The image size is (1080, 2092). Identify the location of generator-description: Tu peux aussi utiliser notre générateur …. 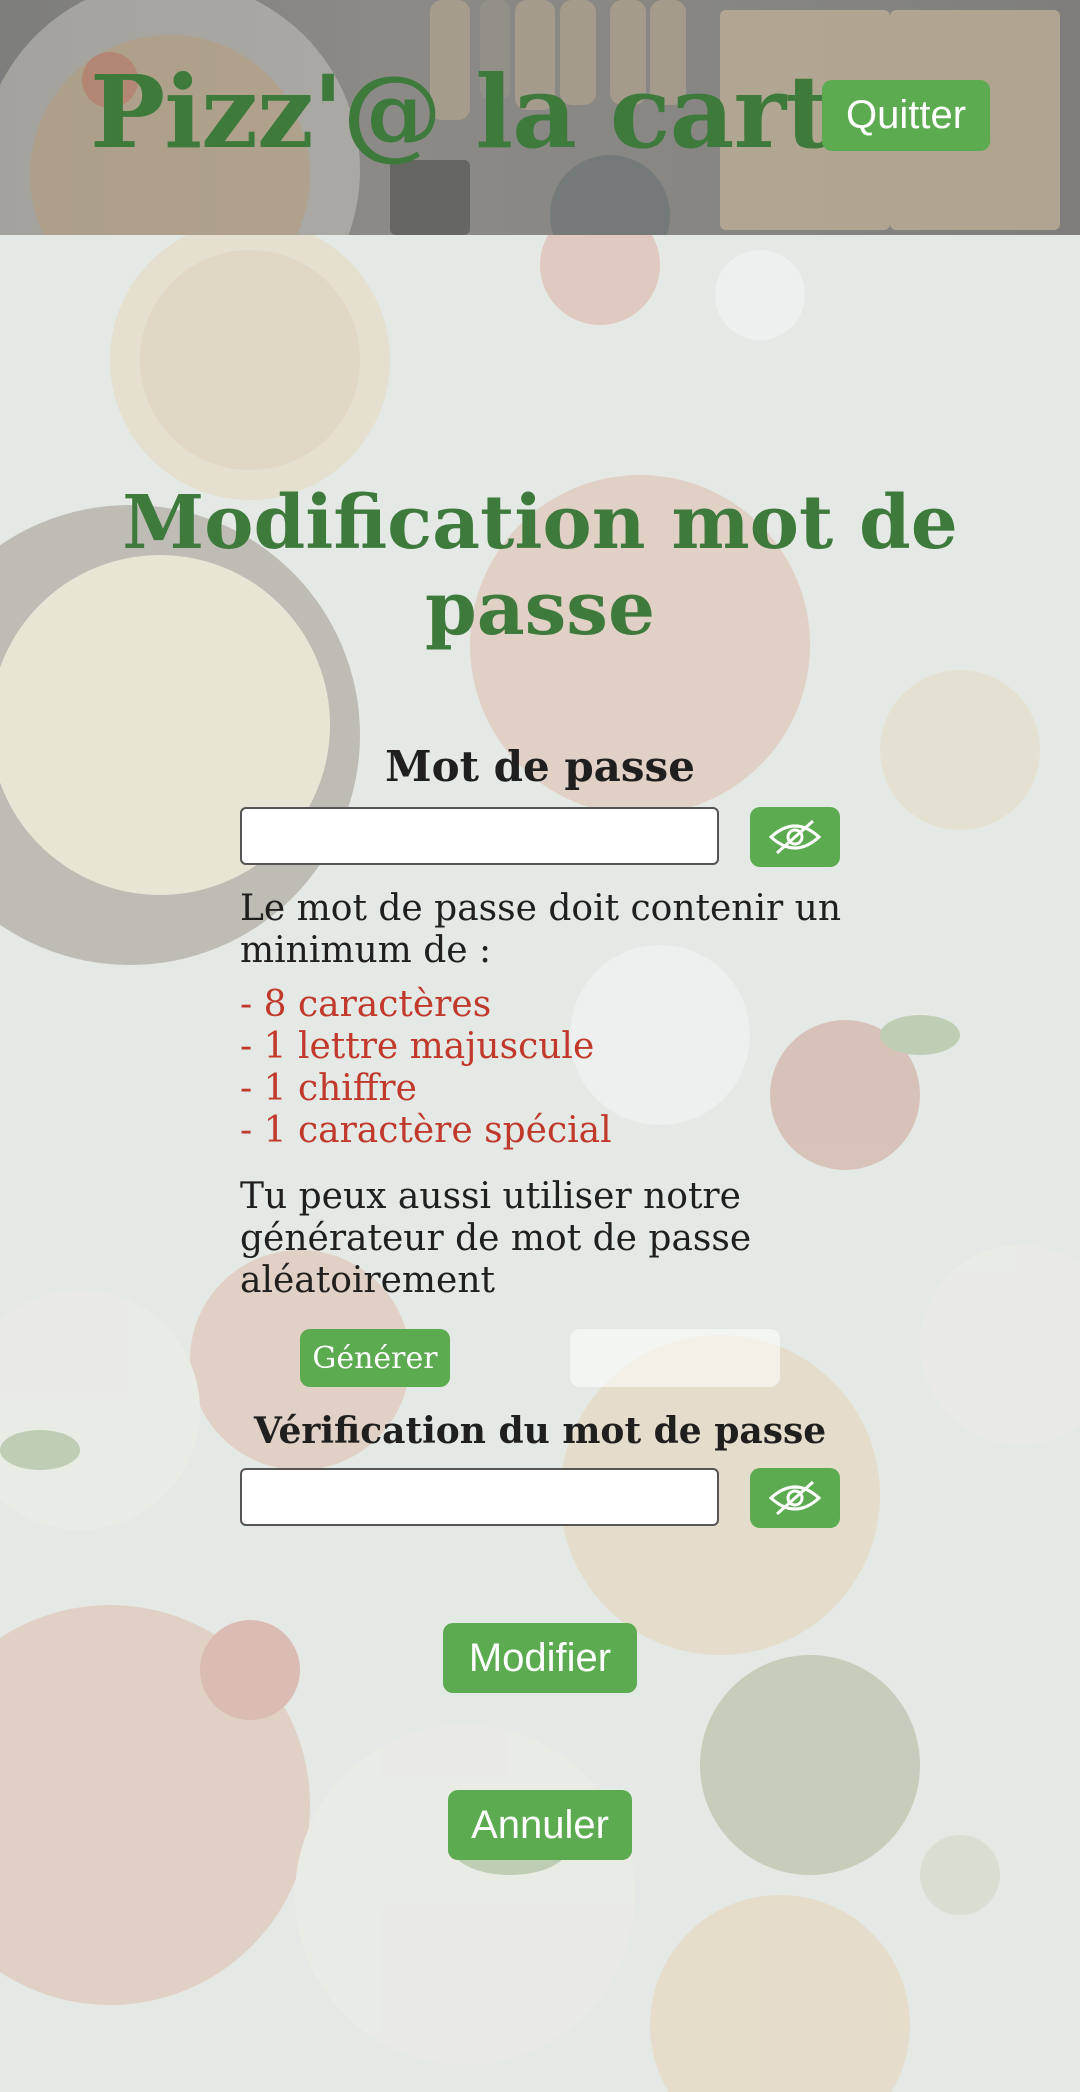
(496, 1238).